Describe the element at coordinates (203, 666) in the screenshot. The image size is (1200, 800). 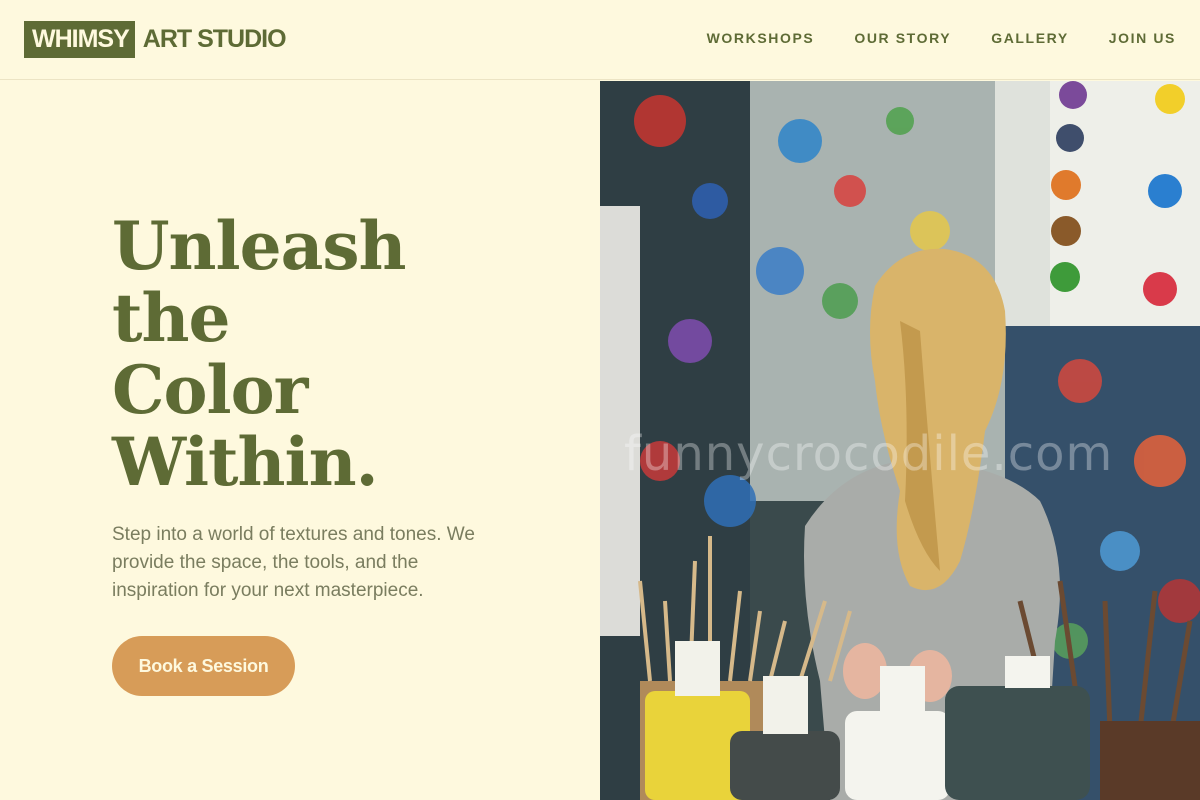
I see `book-session-button: Book a Session` at that location.